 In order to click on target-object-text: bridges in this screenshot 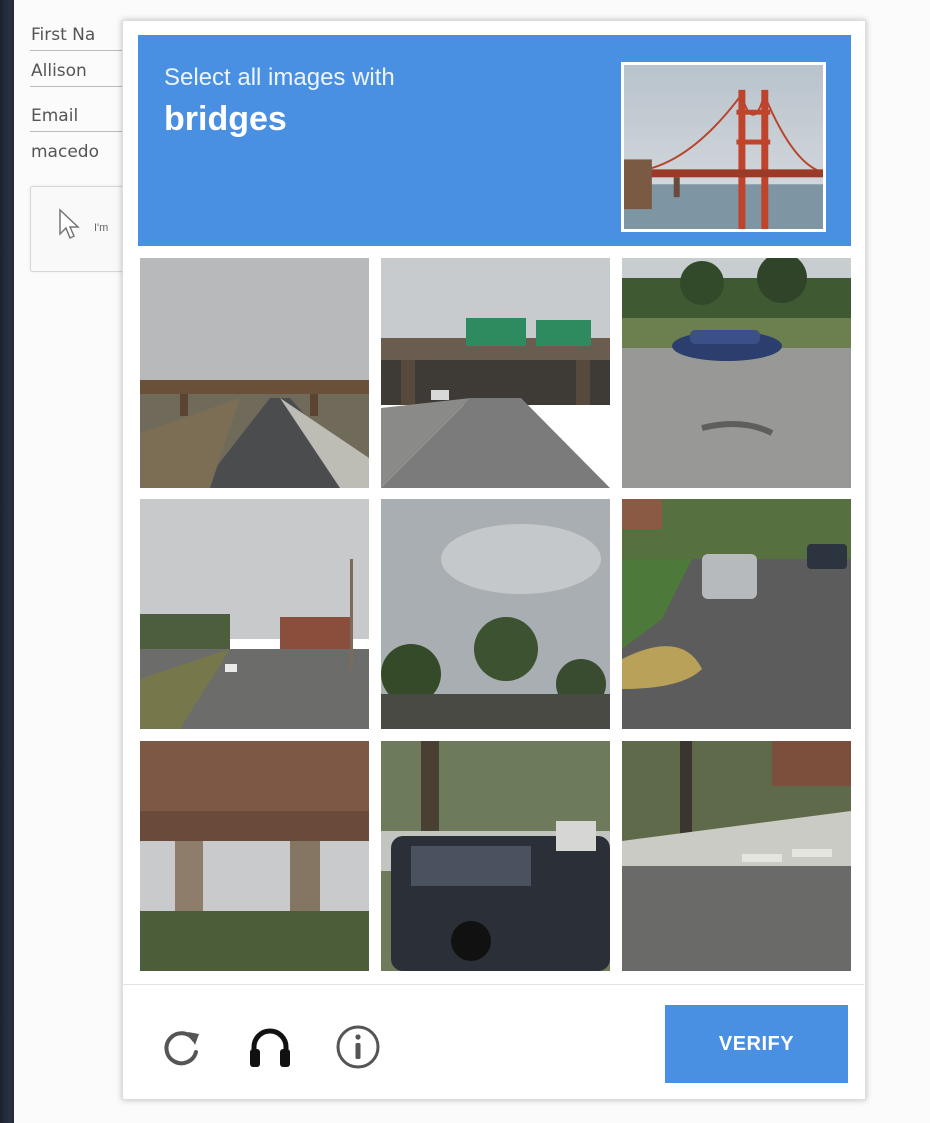, I will do `click(225, 119)`.